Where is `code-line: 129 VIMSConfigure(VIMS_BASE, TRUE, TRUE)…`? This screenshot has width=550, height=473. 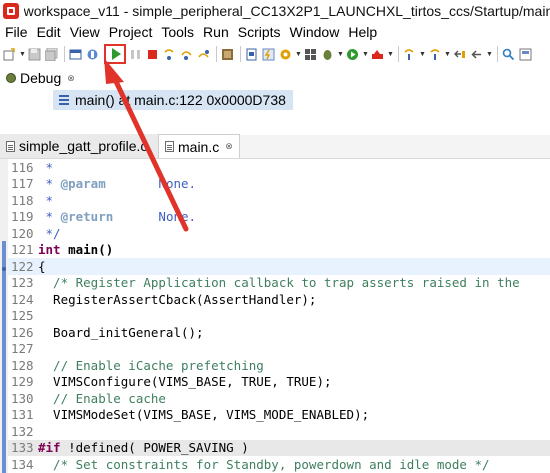
code-line: 129 VIMSConfigure(VIMS_BASE, TRUE, TRUE)… is located at coordinates (279, 382).